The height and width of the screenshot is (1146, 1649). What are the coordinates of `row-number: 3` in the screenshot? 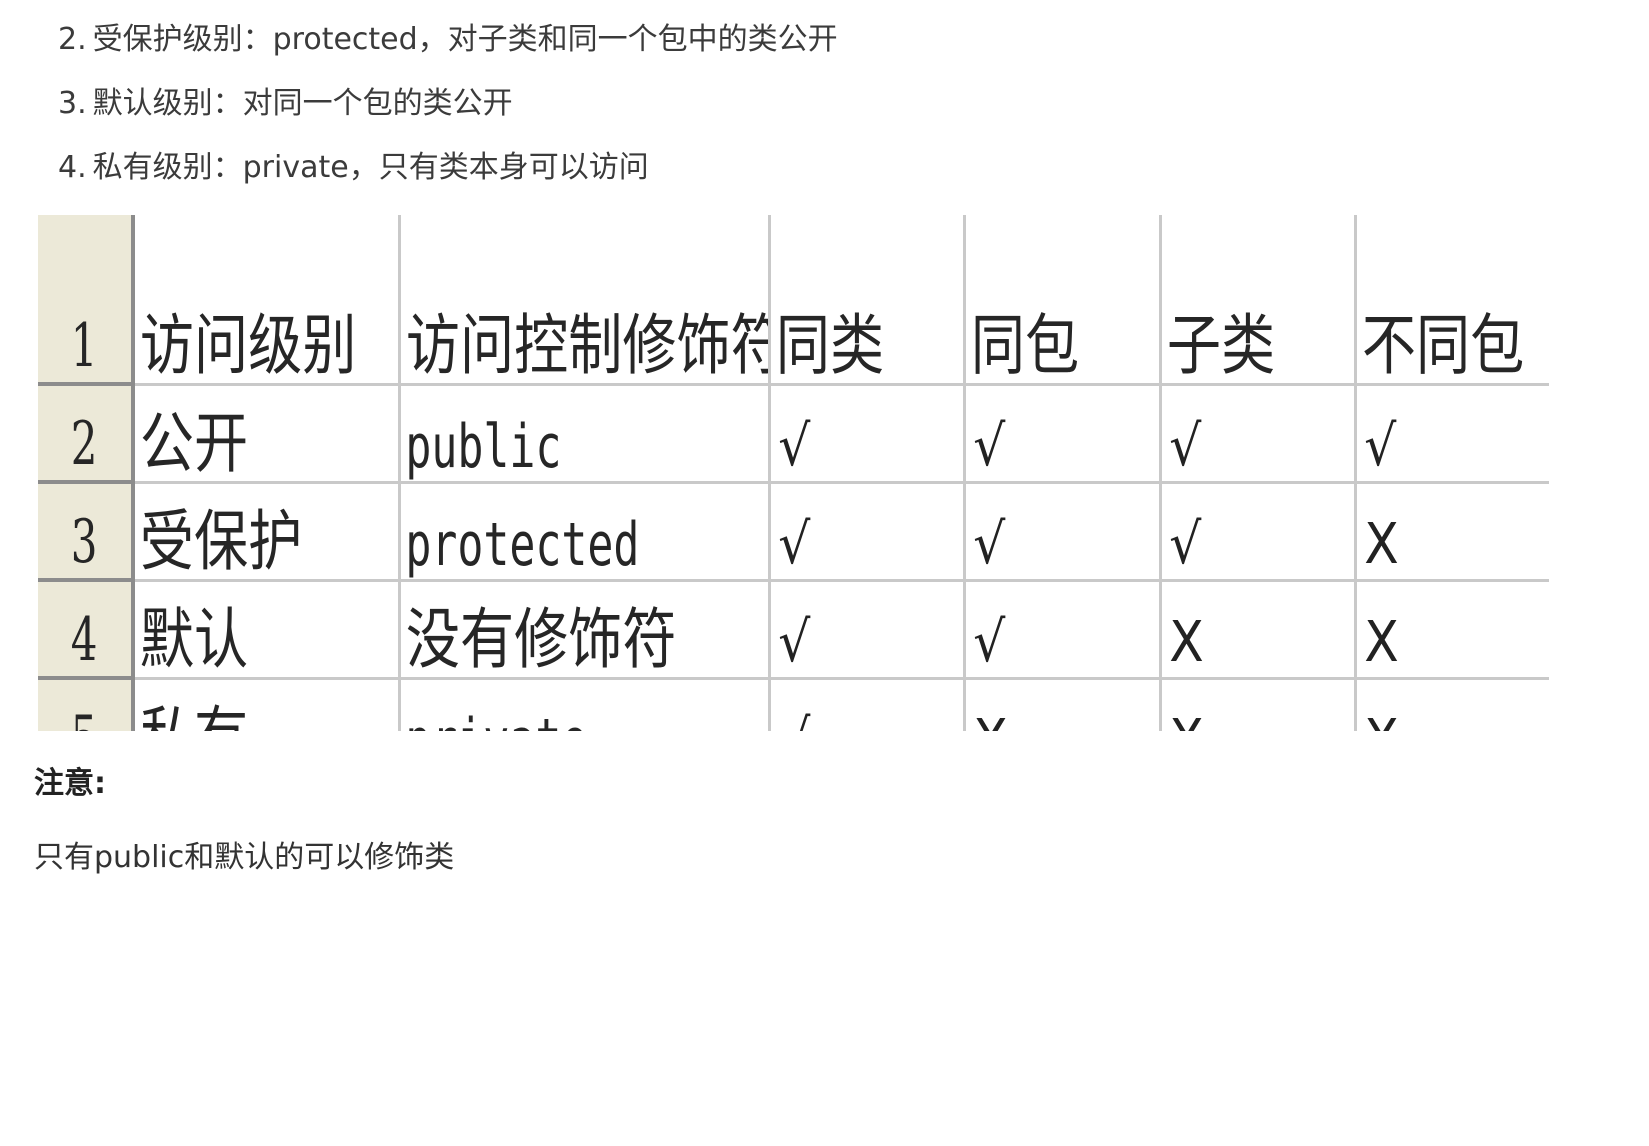 It's located at (86, 532).